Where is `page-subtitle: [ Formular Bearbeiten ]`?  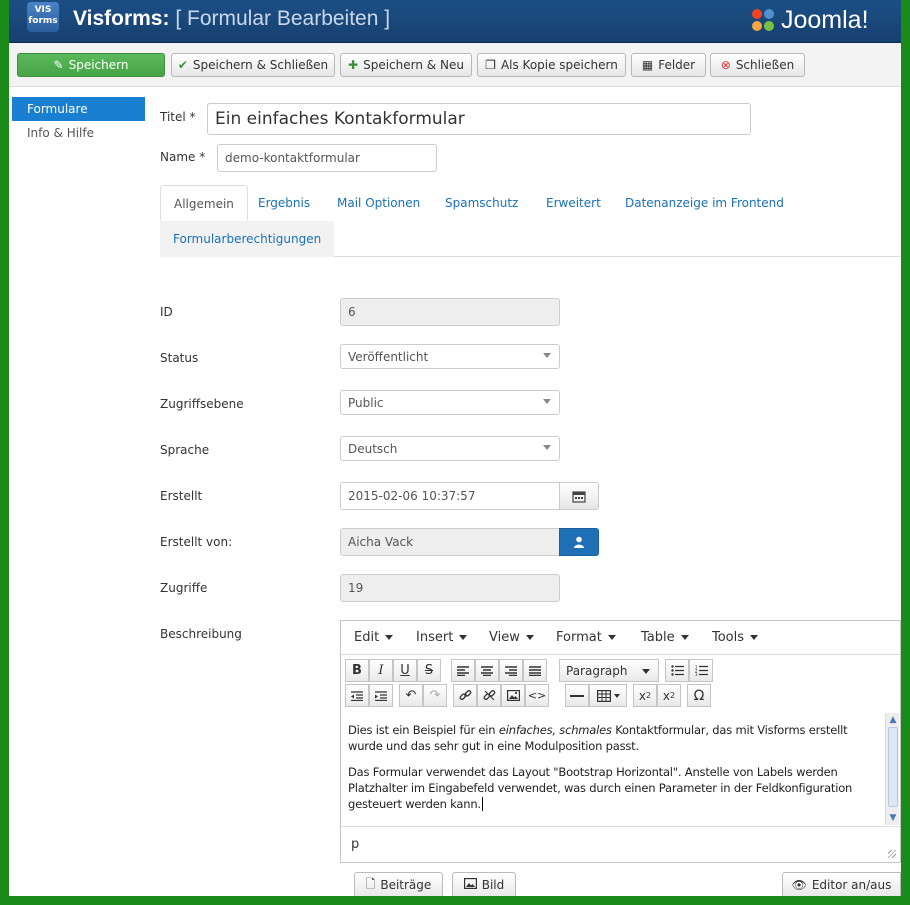 page-subtitle: [ Formular Bearbeiten ] is located at coordinates (283, 18).